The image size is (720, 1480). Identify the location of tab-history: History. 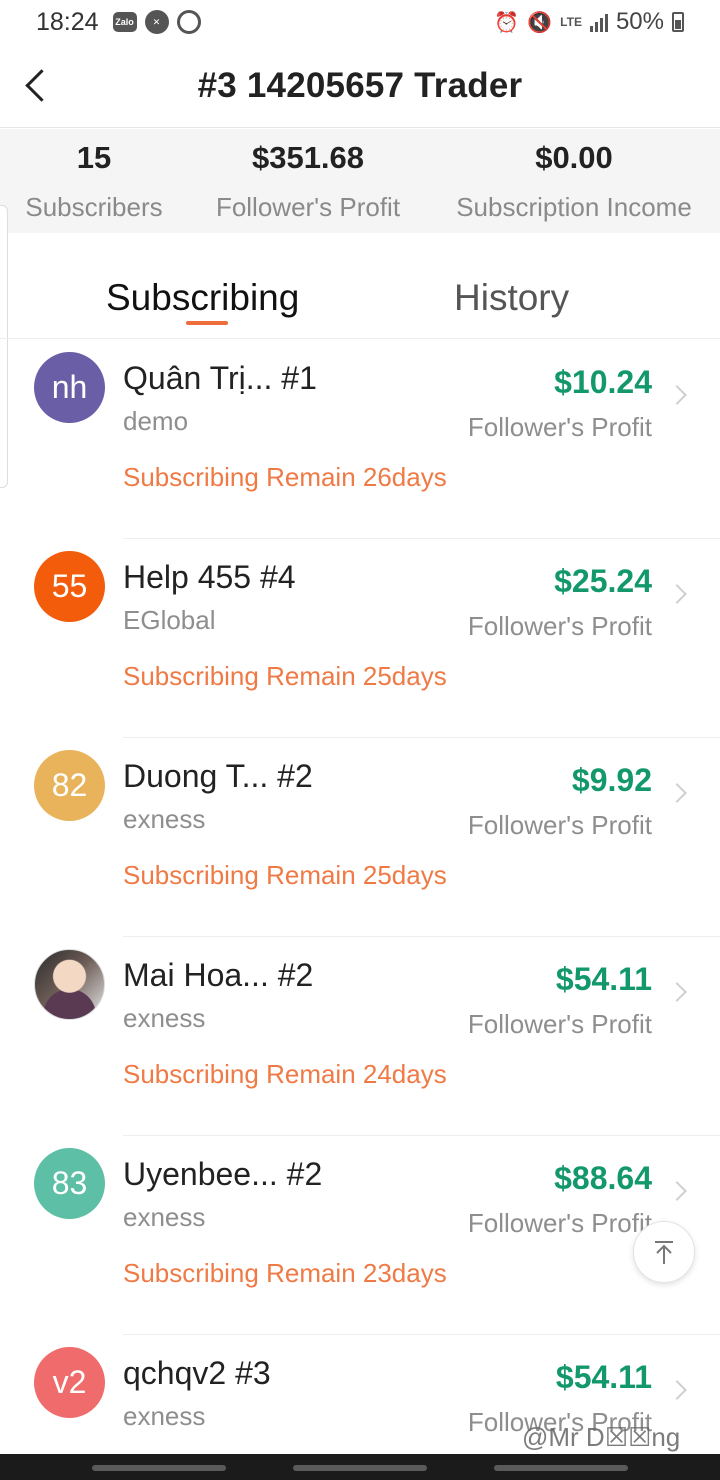
(511, 298).